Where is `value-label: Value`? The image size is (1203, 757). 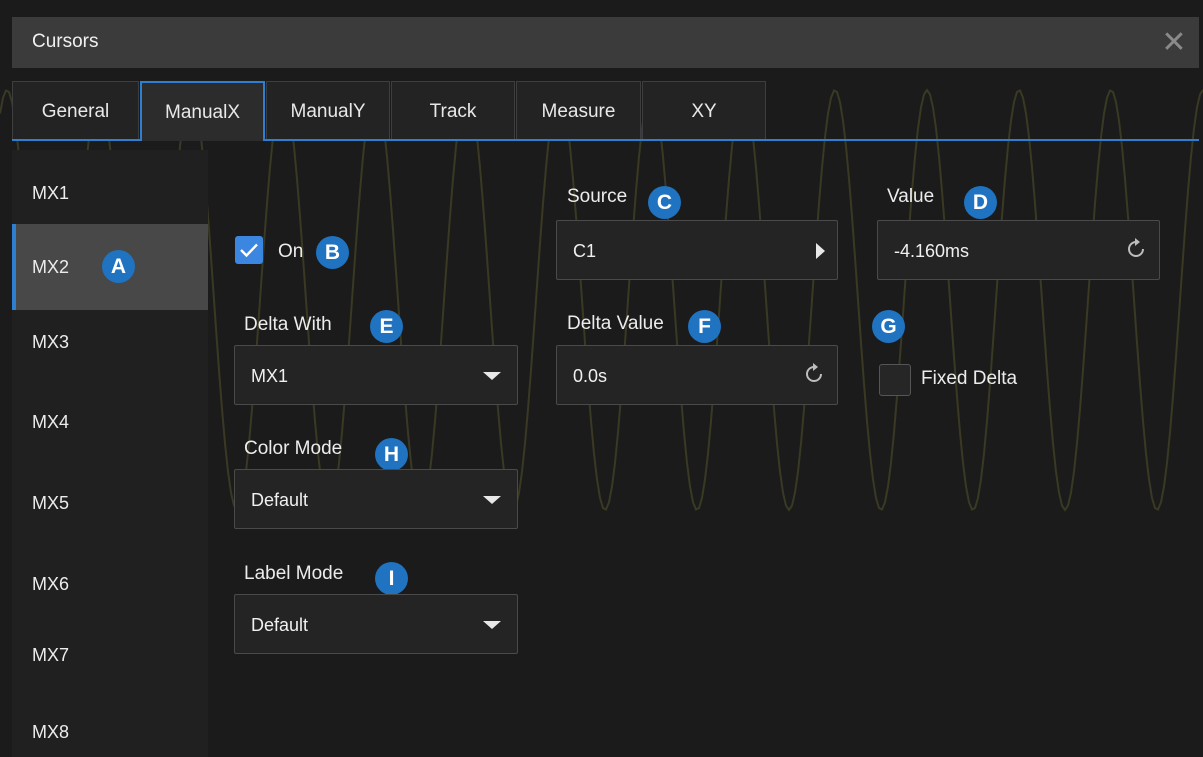
value-label: Value is located at coordinates (911, 196).